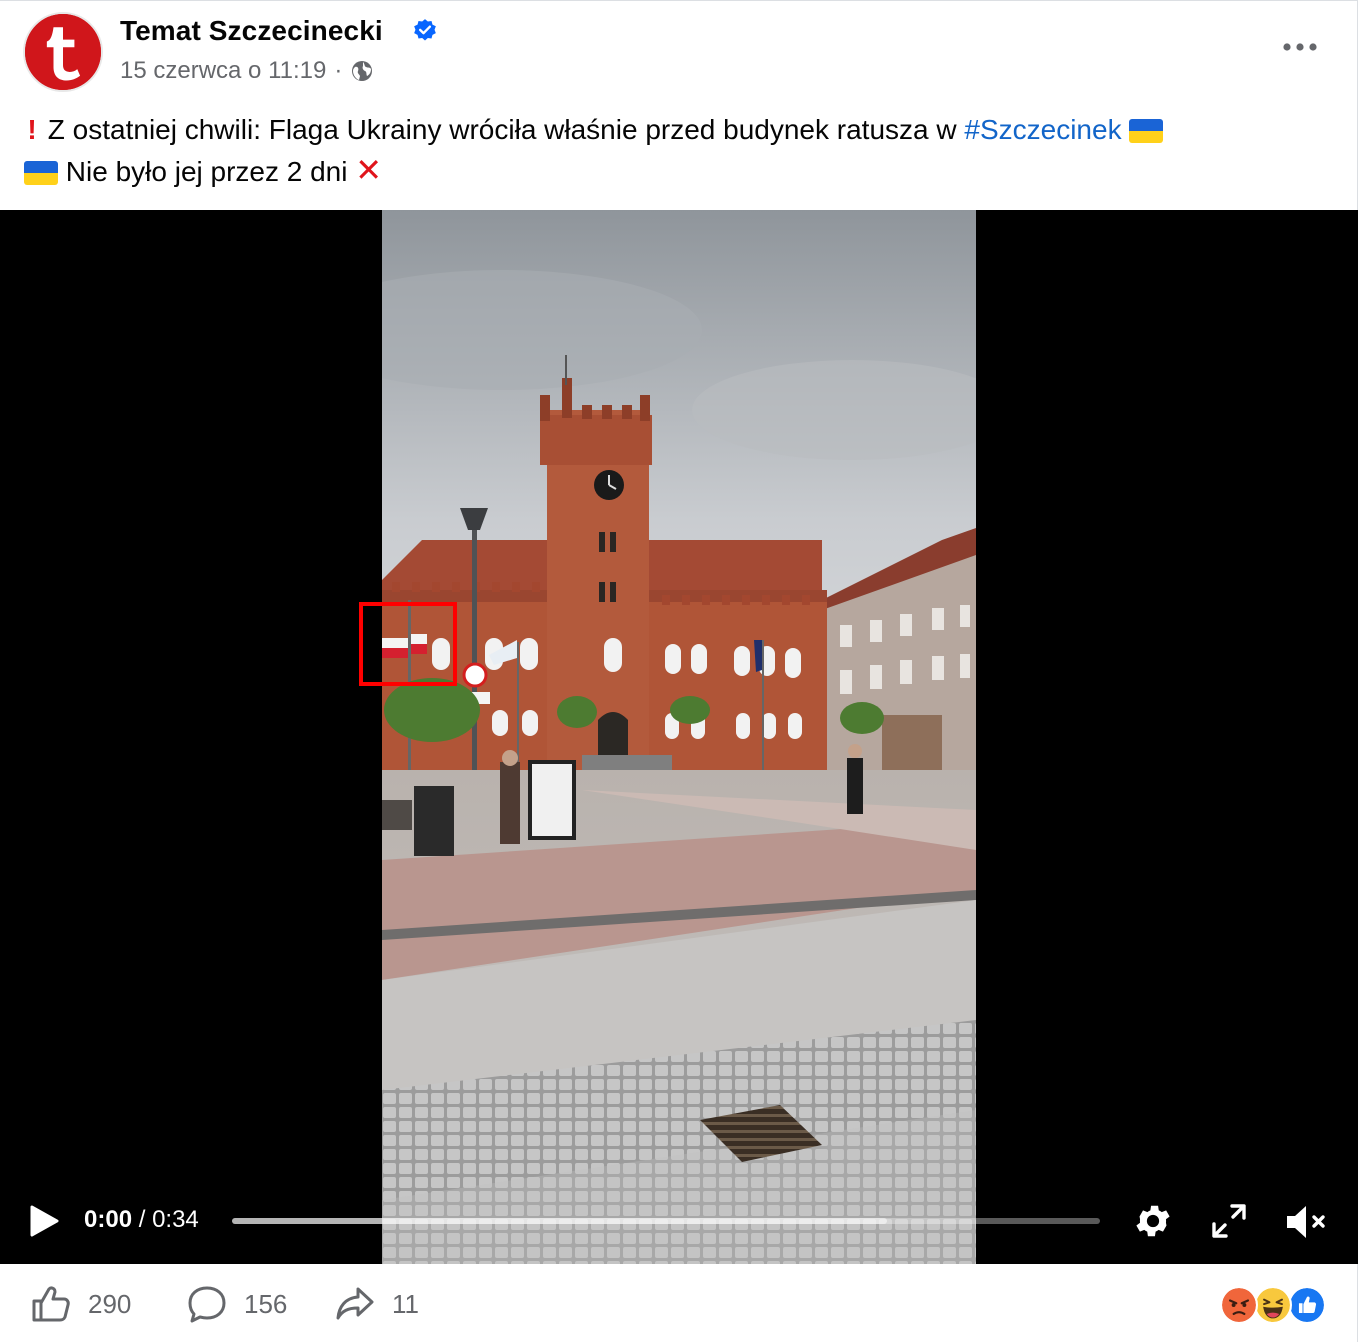 This screenshot has width=1360, height=1342. I want to click on page-avatar, so click(63, 52).